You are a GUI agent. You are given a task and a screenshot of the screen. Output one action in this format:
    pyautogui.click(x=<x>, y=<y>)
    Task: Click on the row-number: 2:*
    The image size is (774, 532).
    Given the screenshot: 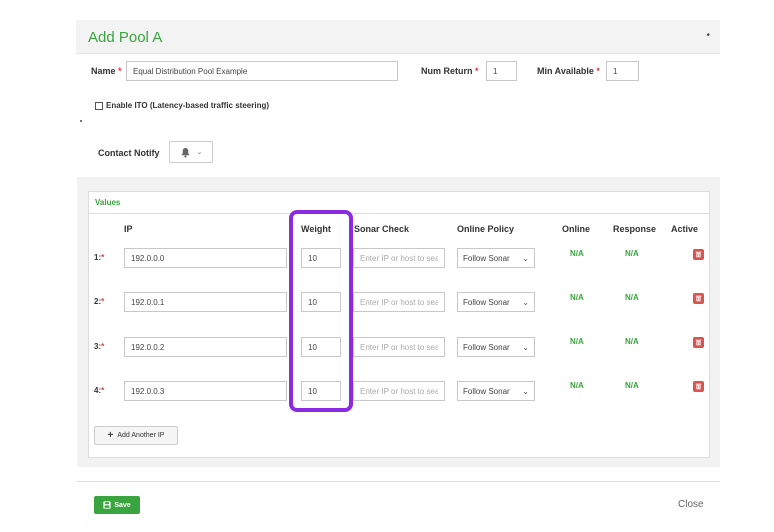 What is the action you would take?
    pyautogui.click(x=99, y=301)
    